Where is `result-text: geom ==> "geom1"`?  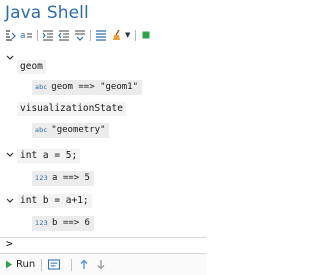
result-text: geom ==> "geom1" is located at coordinates (94, 87).